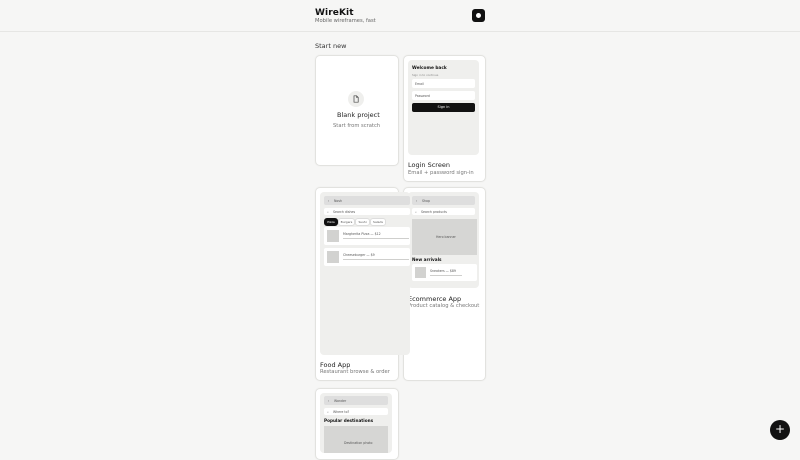  I want to click on template-subtitle-ecommerce: Product catalog & checkout, so click(444, 306).